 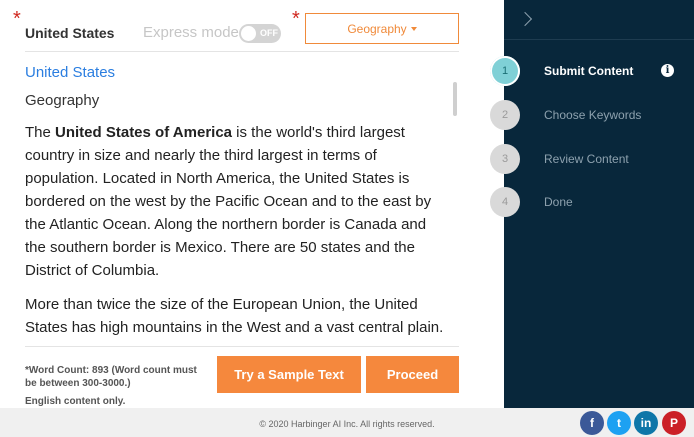 I want to click on step-number-badge: 1, so click(x=505, y=71).